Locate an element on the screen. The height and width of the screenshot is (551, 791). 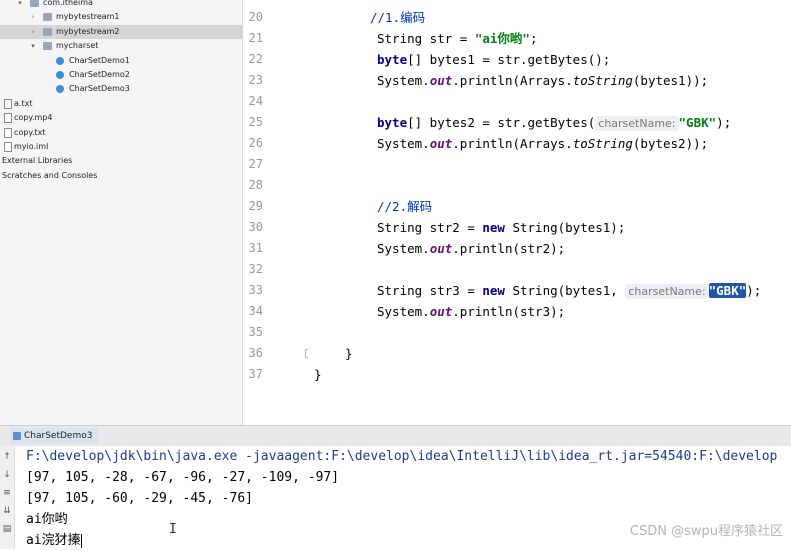
run-tab-chardemo3: CharSetDemo3 is located at coordinates (54, 436).